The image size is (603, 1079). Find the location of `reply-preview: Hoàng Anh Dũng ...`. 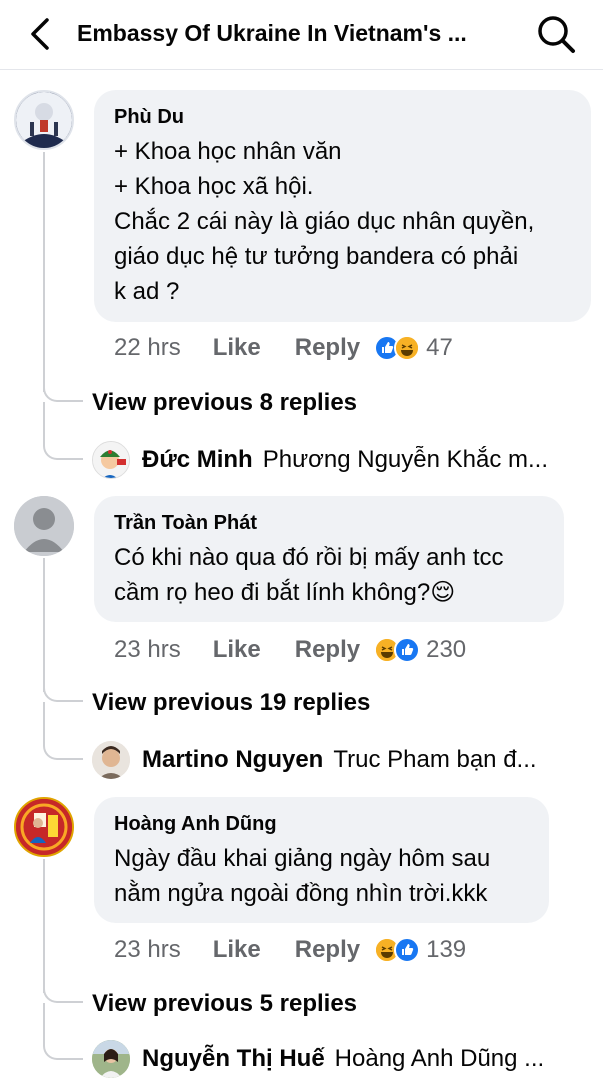

reply-preview: Hoàng Anh Dũng ... is located at coordinates (439, 1058).